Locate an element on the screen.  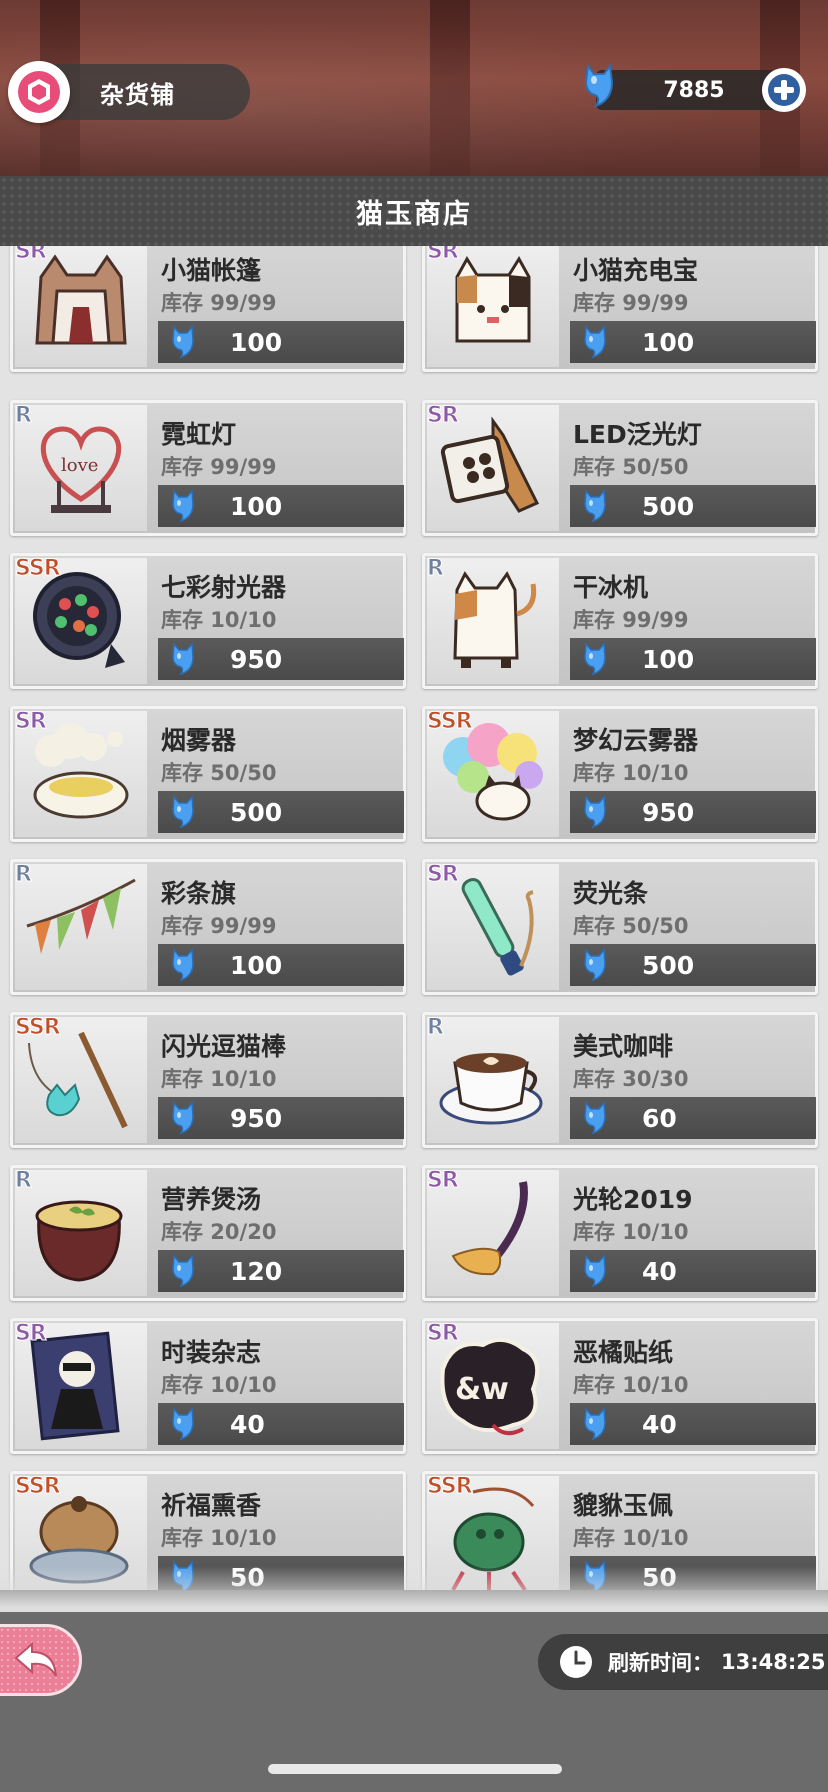
shop-badge-icon is located at coordinates (39, 92).